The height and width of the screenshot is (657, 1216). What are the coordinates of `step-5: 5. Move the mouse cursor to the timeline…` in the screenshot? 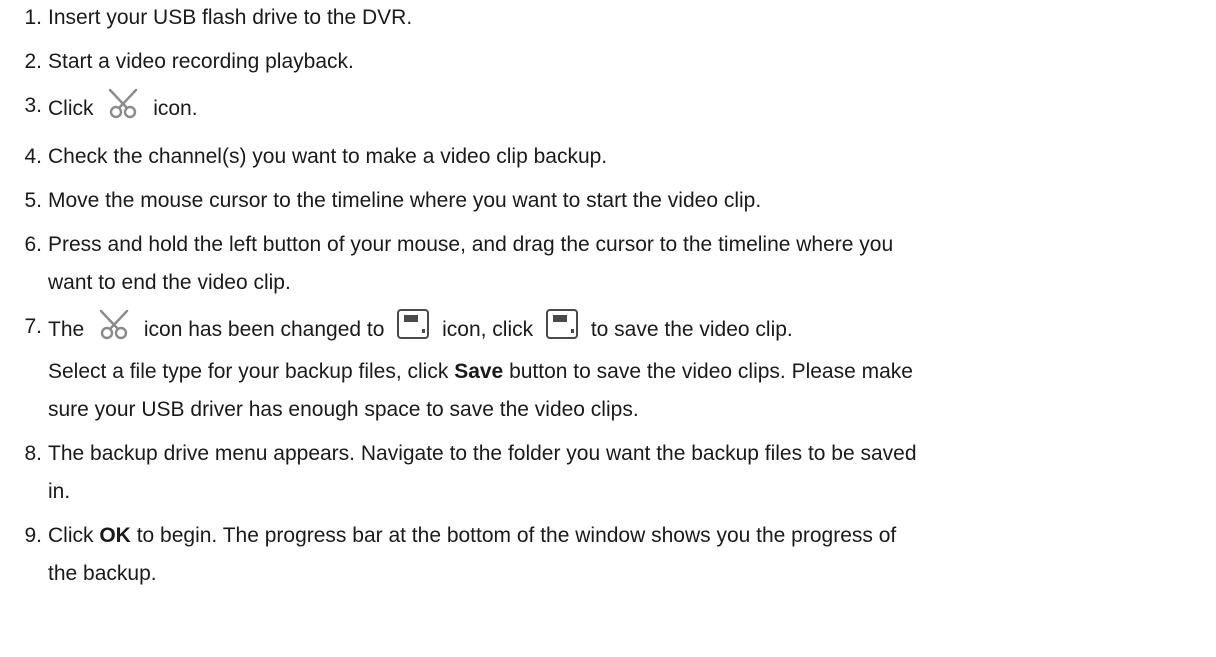 It's located at (608, 201).